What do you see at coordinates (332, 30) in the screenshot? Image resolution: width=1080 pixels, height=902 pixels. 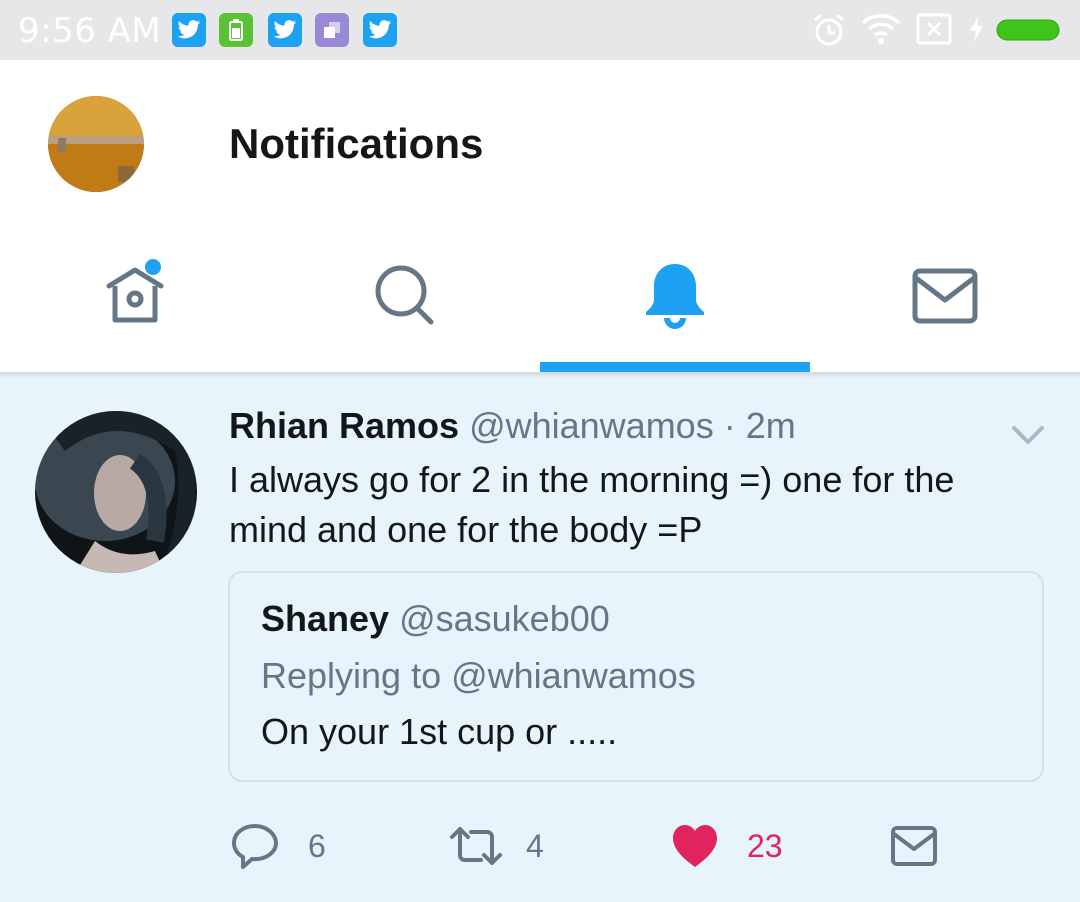 I see `app-icon` at bounding box center [332, 30].